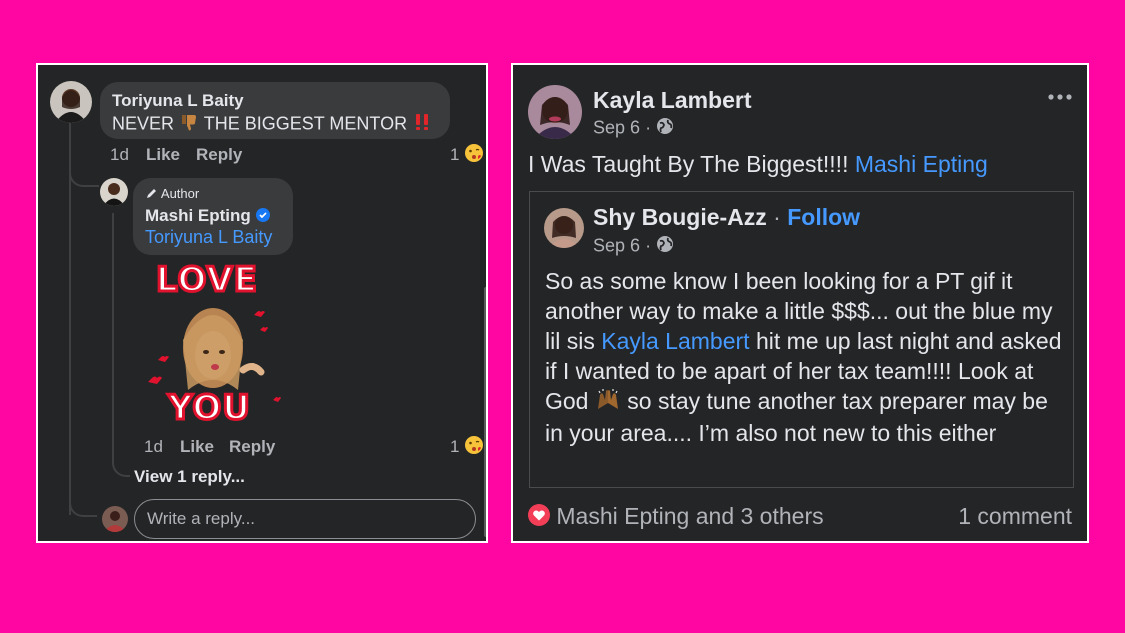 The height and width of the screenshot is (633, 1125). Describe the element at coordinates (1015, 516) in the screenshot. I see `comments-count: 1 comment` at that location.